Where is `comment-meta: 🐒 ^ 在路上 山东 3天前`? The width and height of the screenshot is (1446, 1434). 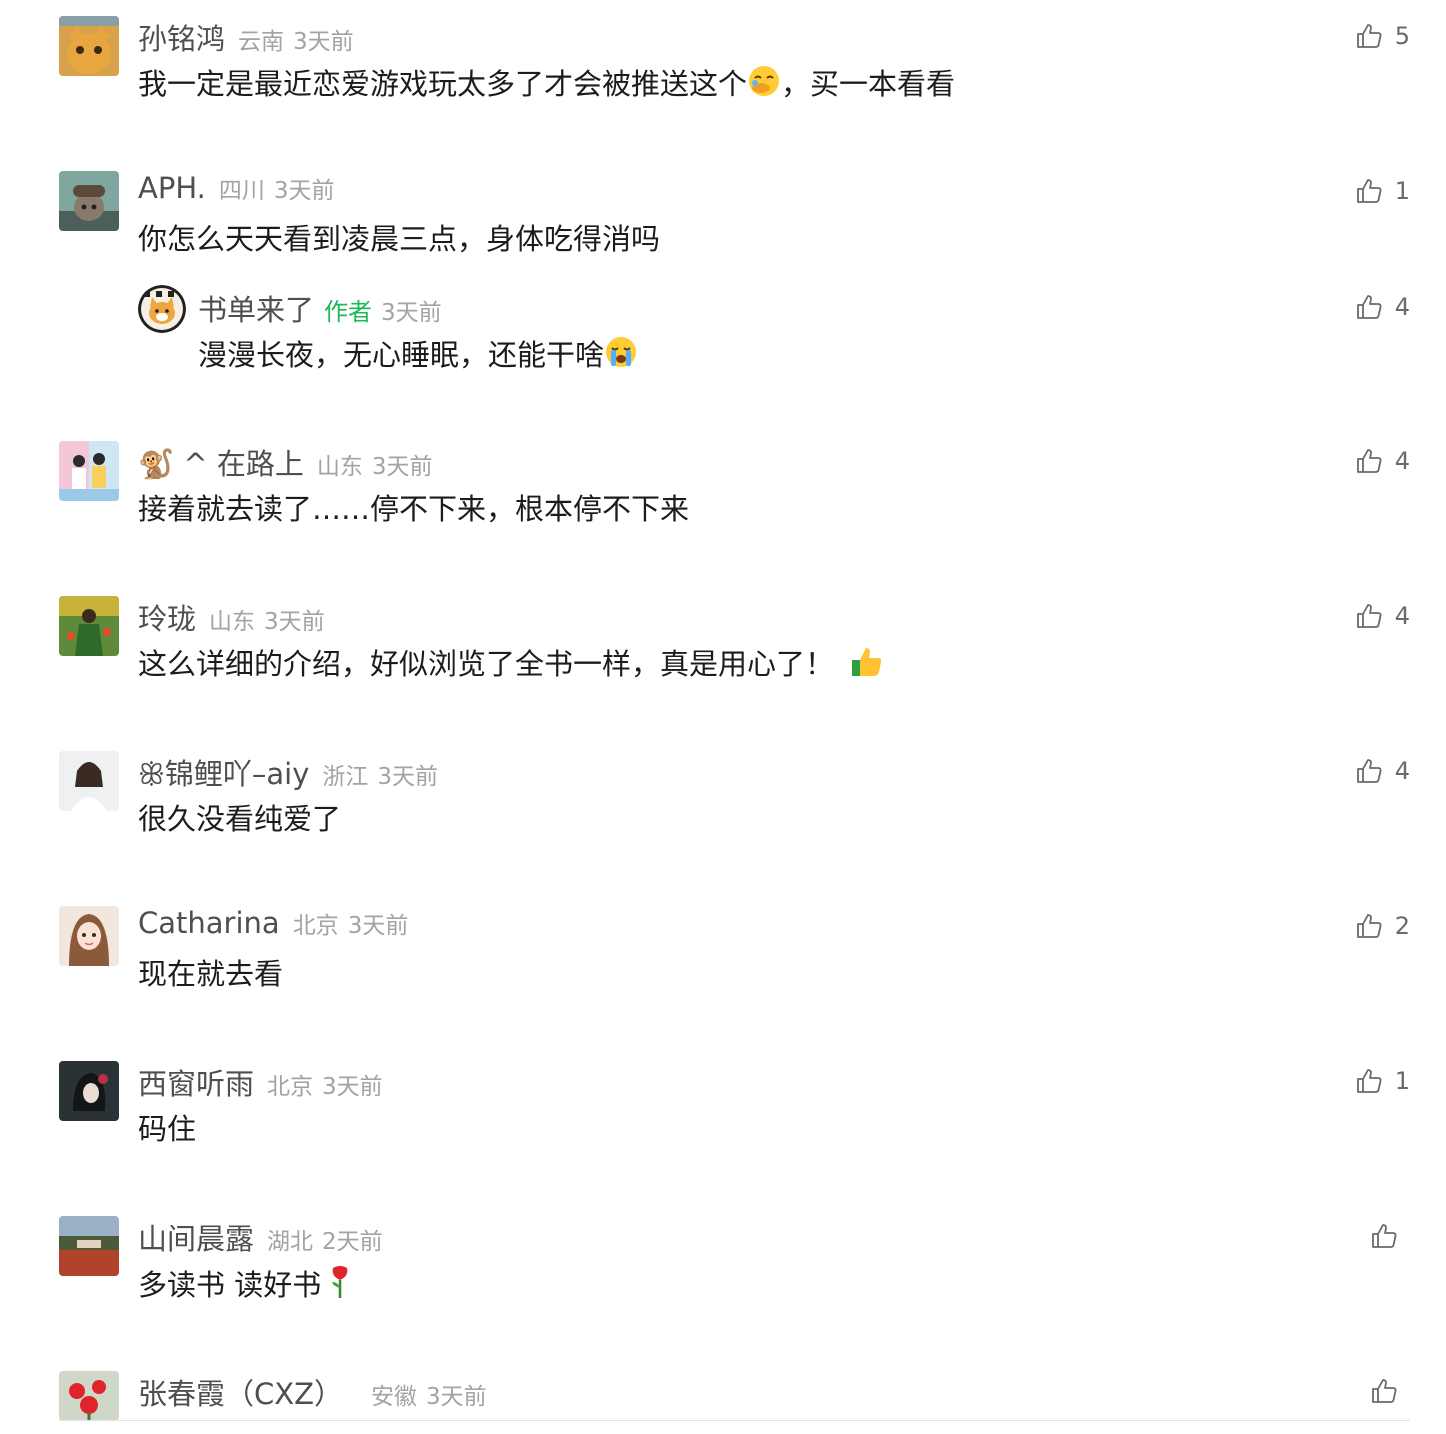 comment-meta: 🐒 ^ 在路上 山东 3天前 is located at coordinates (285, 461).